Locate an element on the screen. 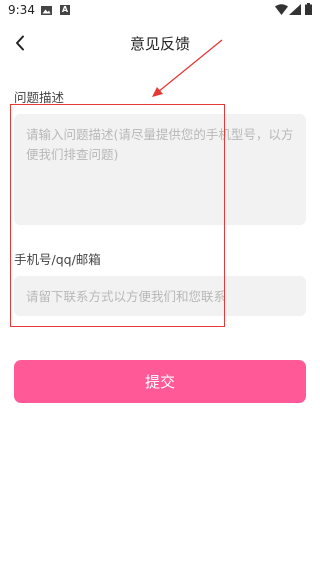  status-bar: 9:34 A is located at coordinates (160, 11).